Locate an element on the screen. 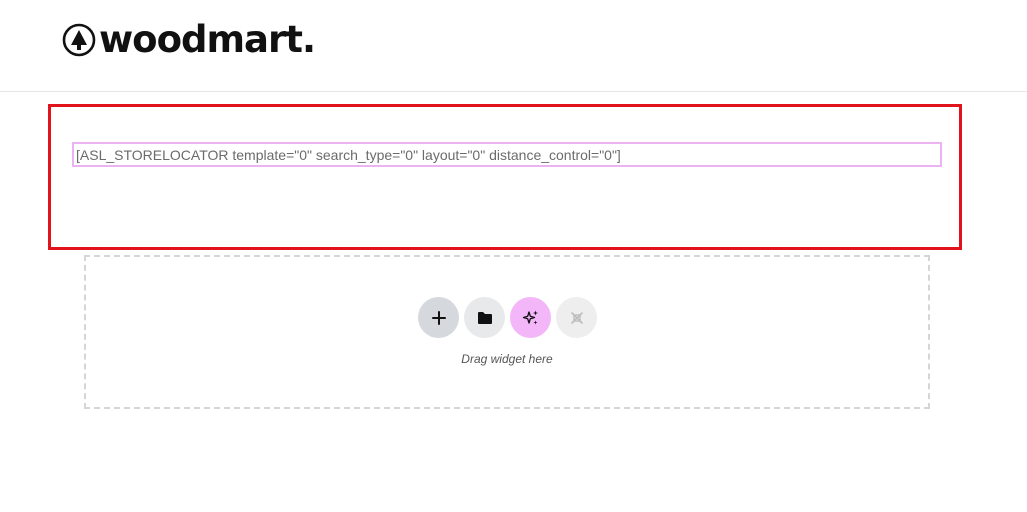 Image resolution: width=1027 pixels, height=512 pixels. template-library-button is located at coordinates (484, 317).